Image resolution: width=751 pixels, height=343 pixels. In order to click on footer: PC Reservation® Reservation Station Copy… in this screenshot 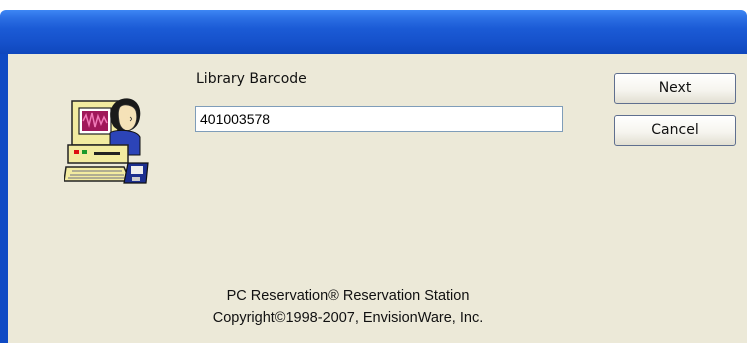, I will do `click(348, 307)`.